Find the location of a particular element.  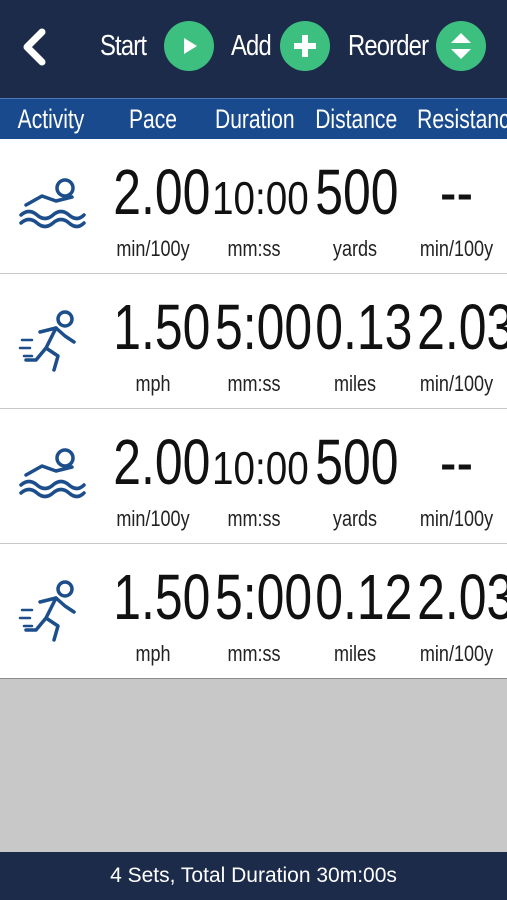

distance-value: 0.12 is located at coordinates (364, 597).